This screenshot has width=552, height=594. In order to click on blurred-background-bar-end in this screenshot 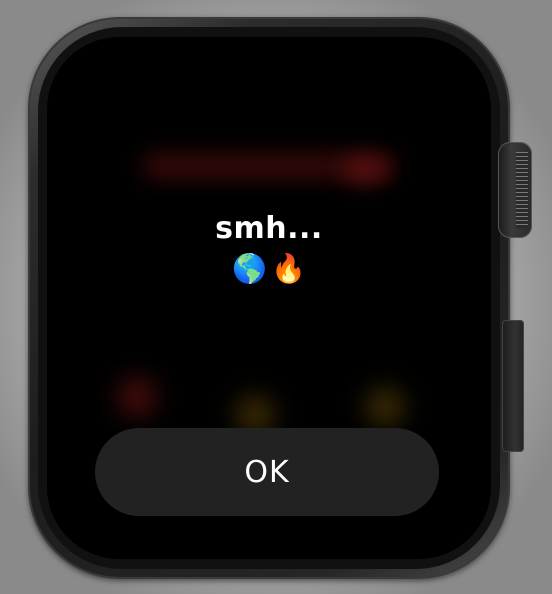, I will do `click(364, 170)`.